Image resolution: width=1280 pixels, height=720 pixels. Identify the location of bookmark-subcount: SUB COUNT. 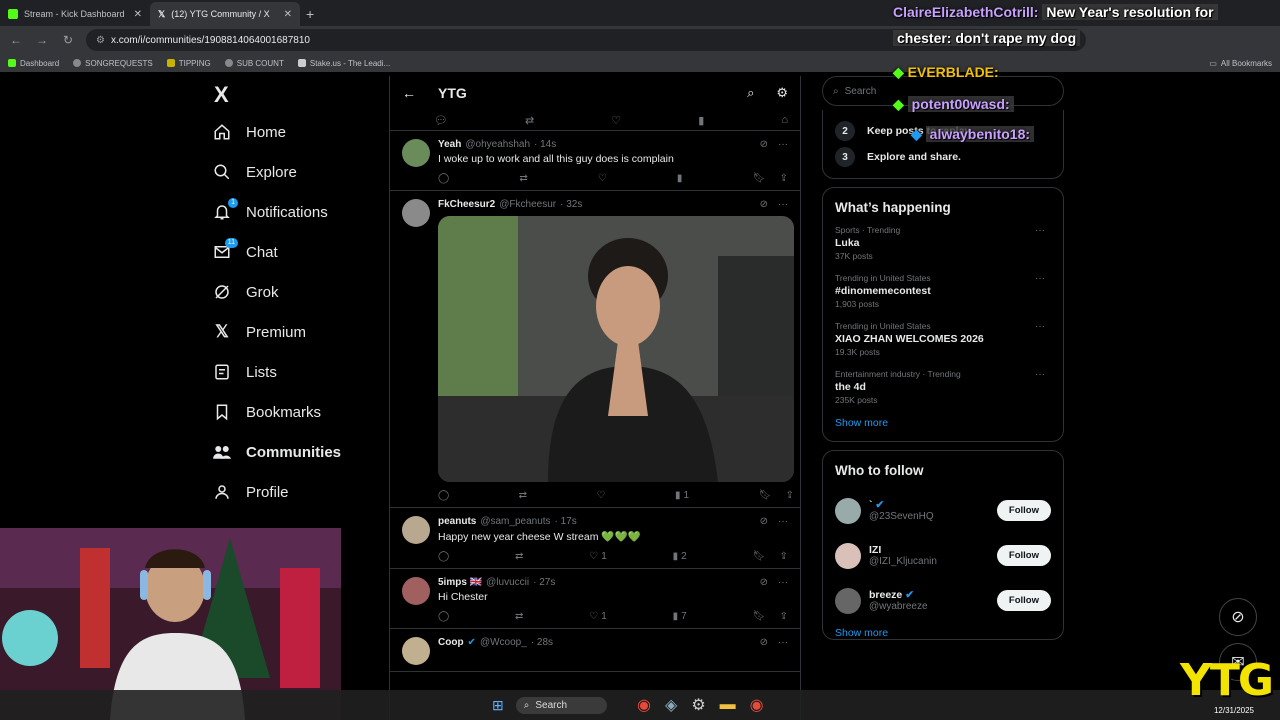
(254, 63).